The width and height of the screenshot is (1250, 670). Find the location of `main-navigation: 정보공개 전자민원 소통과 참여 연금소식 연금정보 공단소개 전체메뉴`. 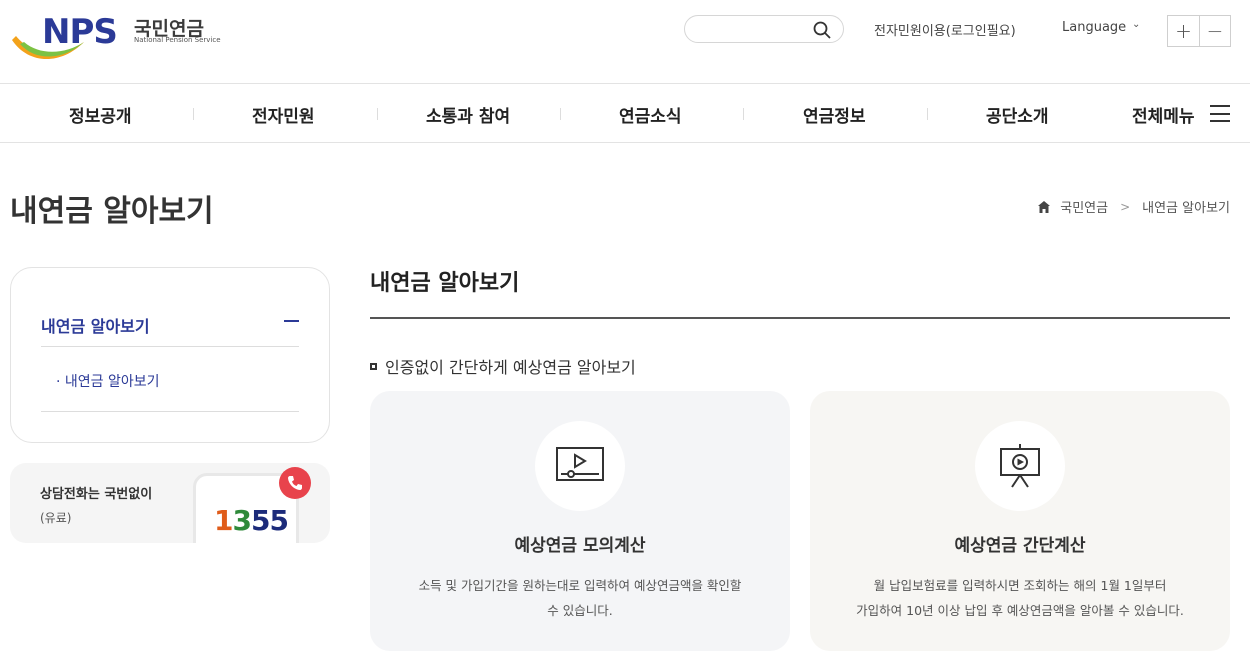

main-navigation: 정보공개 전자민원 소통과 참여 연금소식 연금정보 공단소개 전체메뉴 is located at coordinates (625, 113).